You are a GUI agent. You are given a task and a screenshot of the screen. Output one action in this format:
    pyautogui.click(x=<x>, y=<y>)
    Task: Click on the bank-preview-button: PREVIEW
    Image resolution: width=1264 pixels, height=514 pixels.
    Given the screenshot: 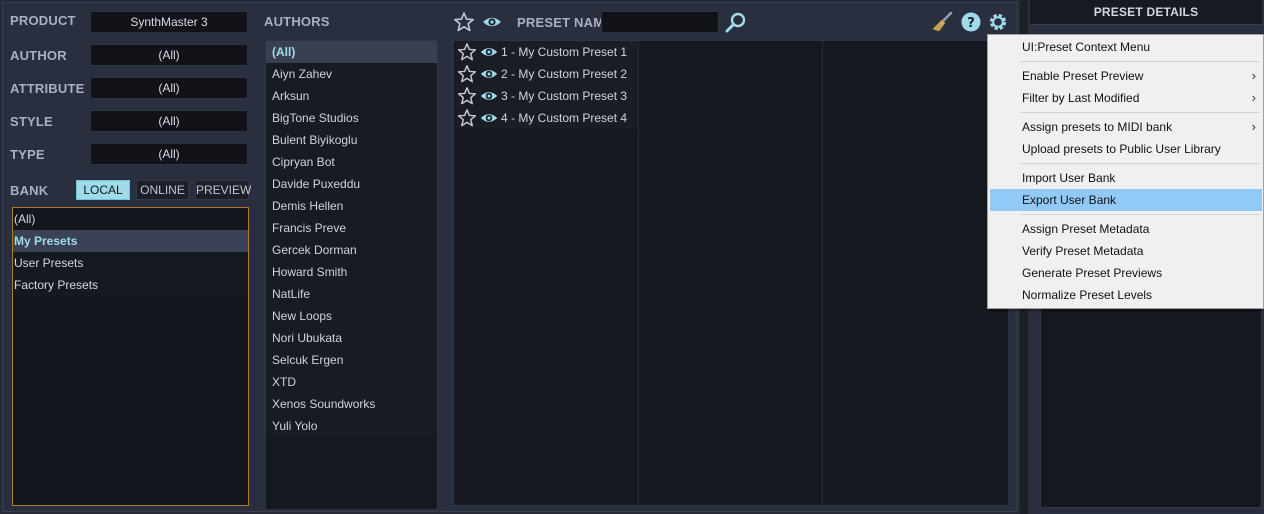 What is the action you would take?
    pyautogui.click(x=223, y=190)
    